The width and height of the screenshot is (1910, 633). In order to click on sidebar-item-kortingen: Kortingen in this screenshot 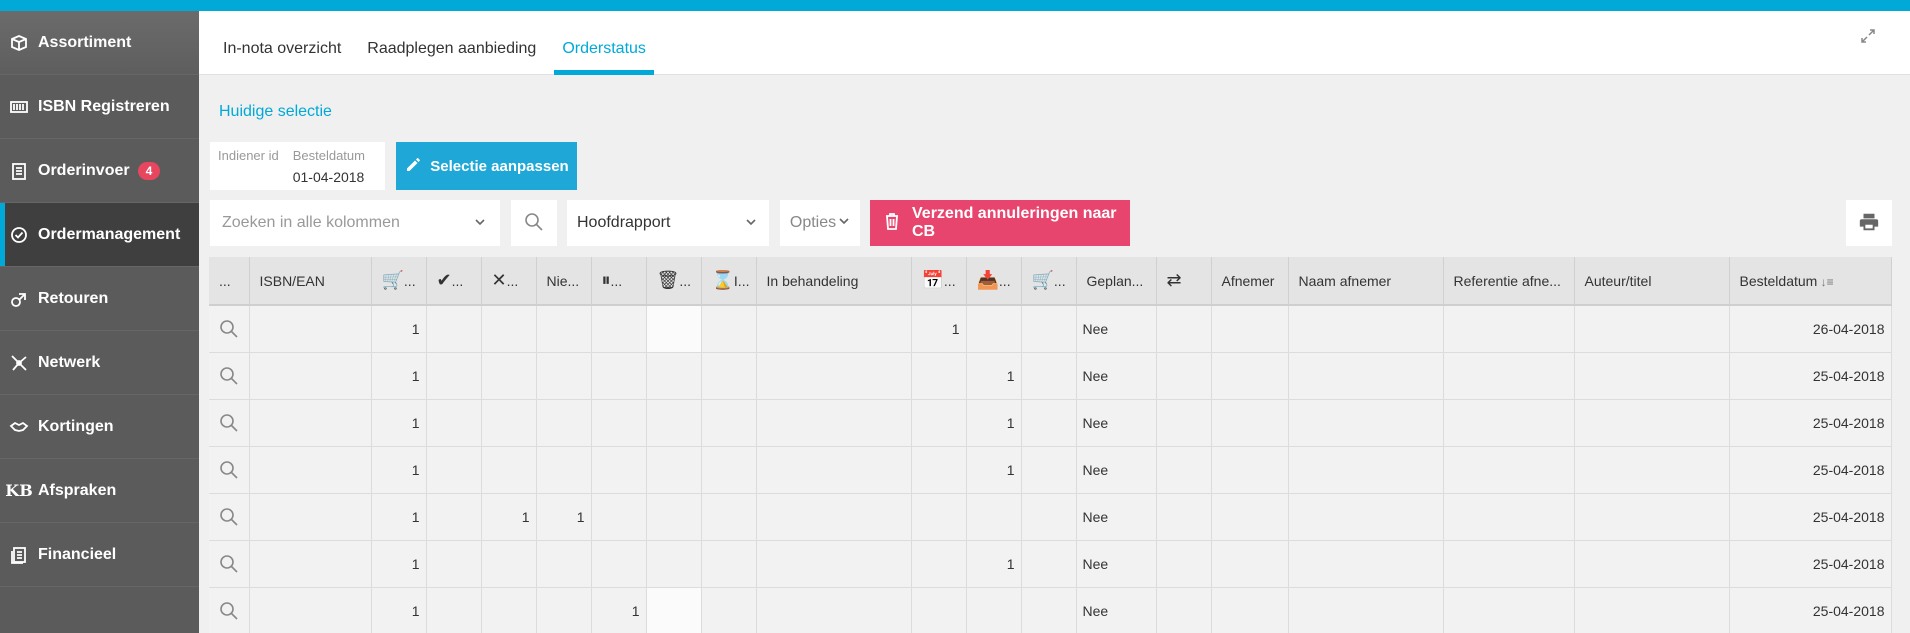, I will do `click(99, 427)`.